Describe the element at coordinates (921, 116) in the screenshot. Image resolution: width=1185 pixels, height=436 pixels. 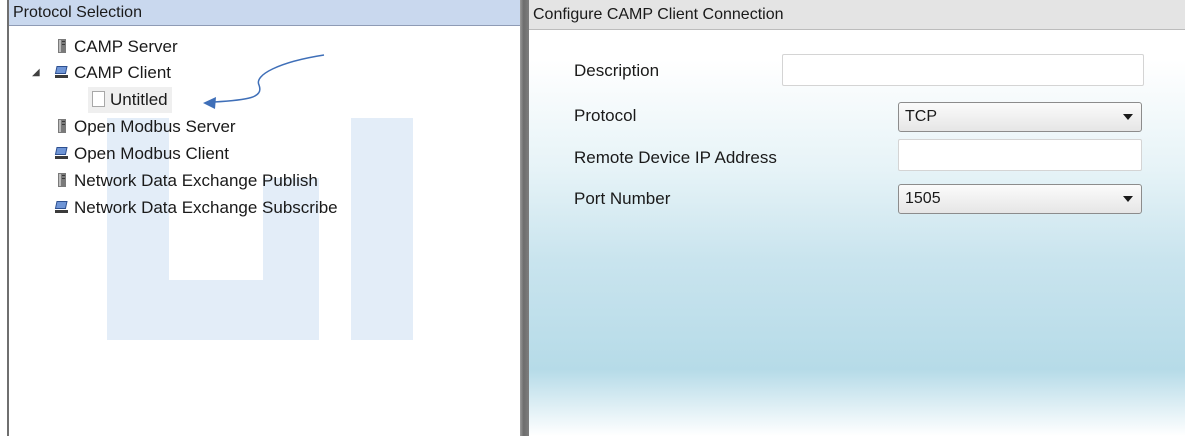
I see `protocol-select-value: TCP` at that location.